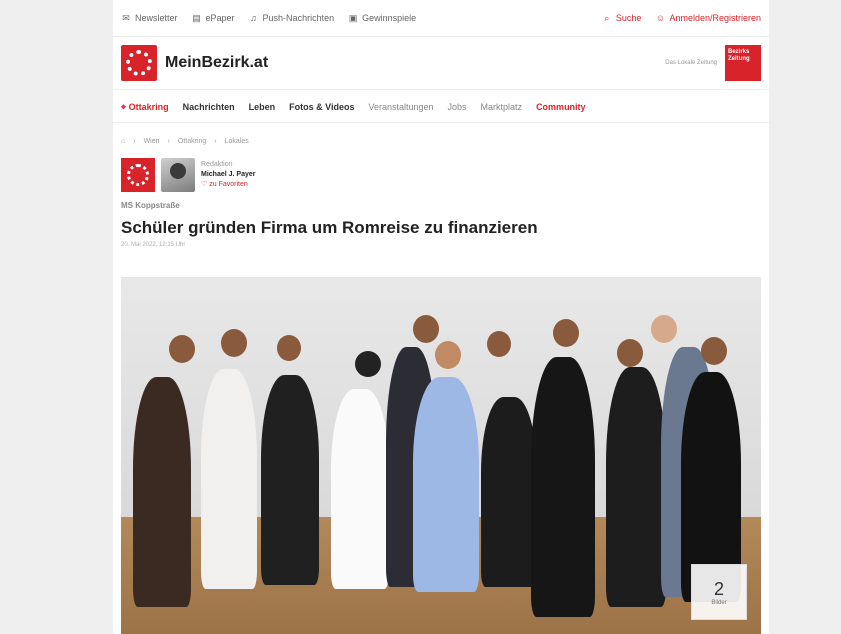  What do you see at coordinates (148, 106) in the screenshot?
I see `nav-ottakring-label: Ottakring` at bounding box center [148, 106].